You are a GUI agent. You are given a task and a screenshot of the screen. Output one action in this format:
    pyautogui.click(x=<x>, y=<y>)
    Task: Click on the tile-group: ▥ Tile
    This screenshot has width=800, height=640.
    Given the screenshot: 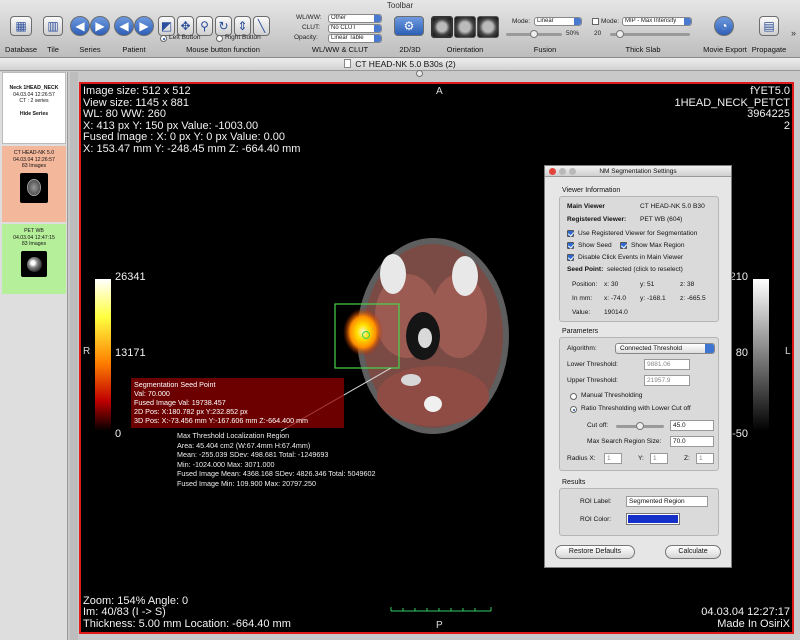 What is the action you would take?
    pyautogui.click(x=53, y=34)
    